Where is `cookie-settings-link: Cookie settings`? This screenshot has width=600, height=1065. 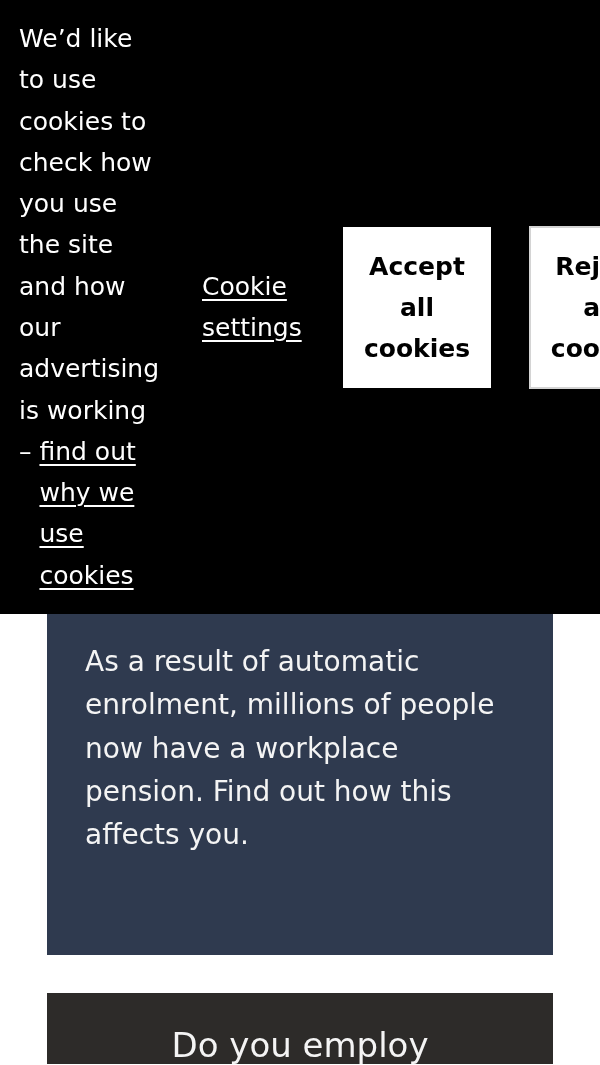 cookie-settings-link: Cookie settings is located at coordinates (254, 307).